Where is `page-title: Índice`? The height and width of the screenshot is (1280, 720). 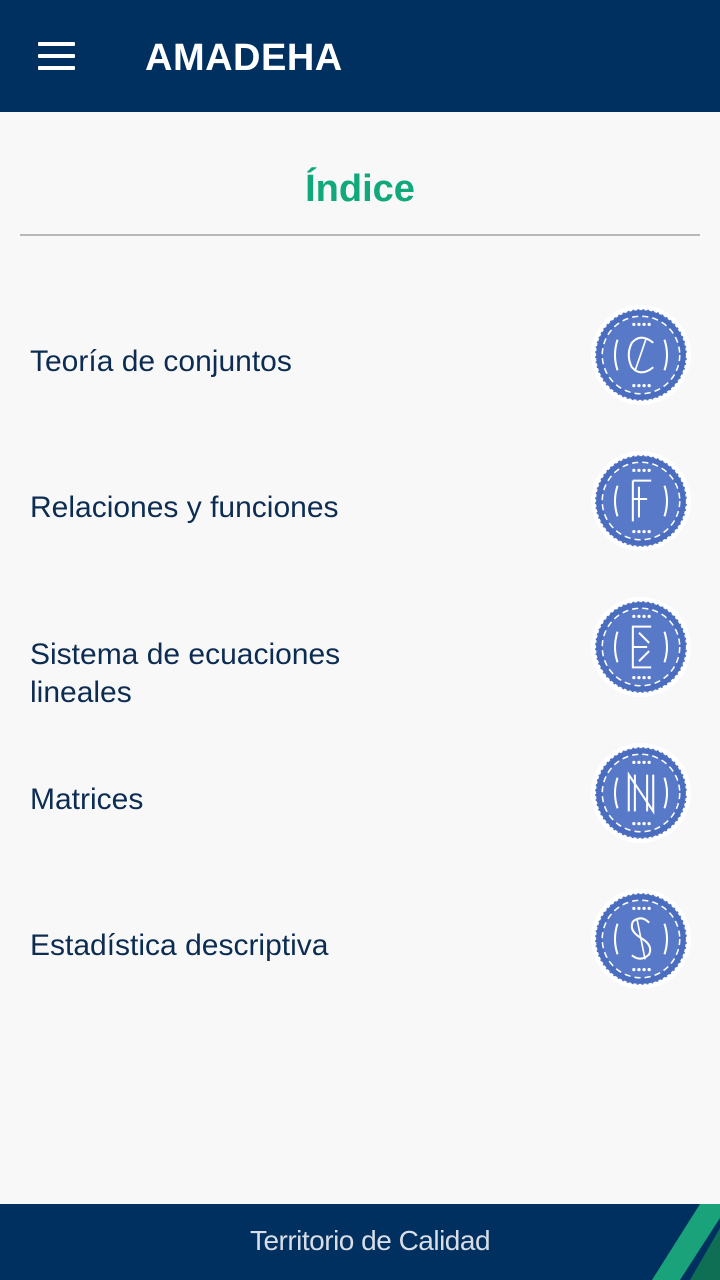
page-title: Índice is located at coordinates (360, 189).